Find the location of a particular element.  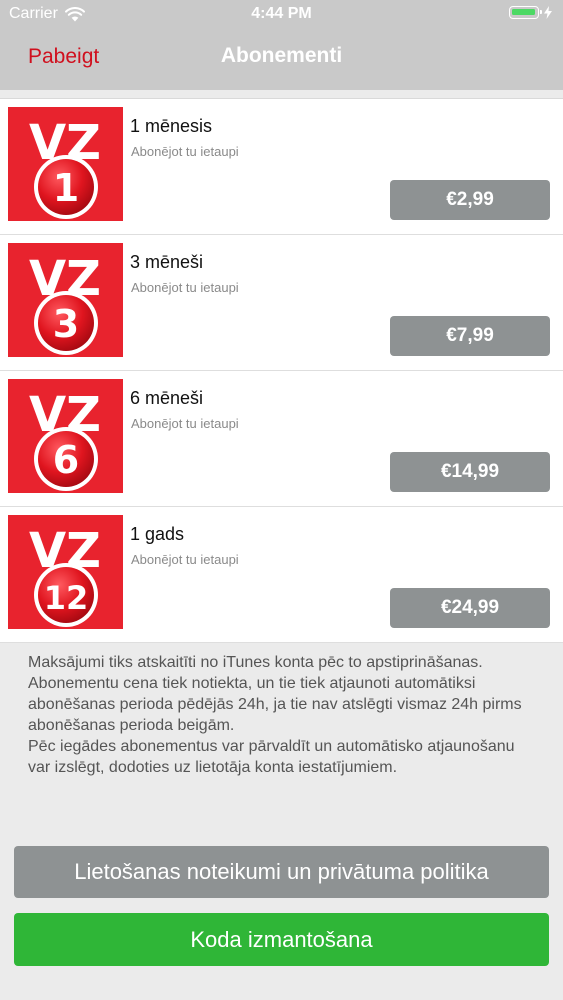

buy-button-12: €24,99 is located at coordinates (470, 608).